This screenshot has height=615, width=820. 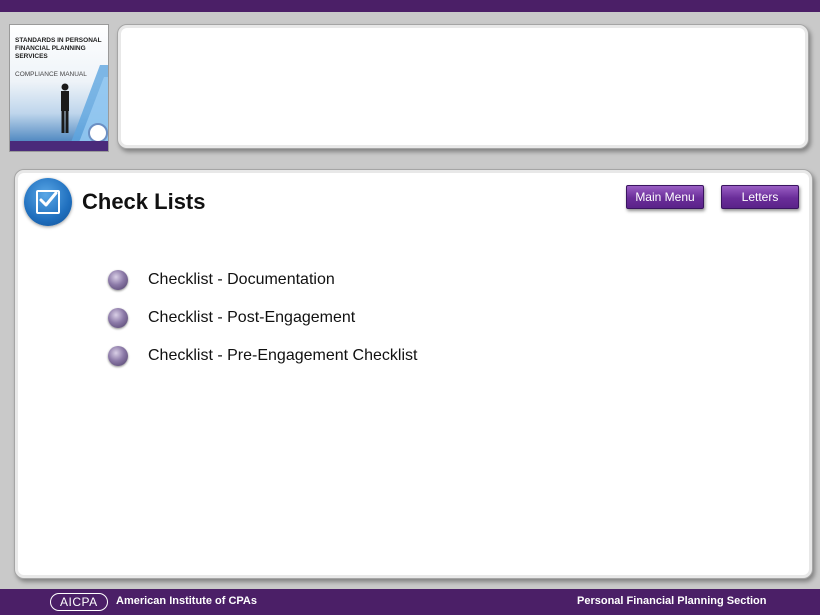 I want to click on checklist-item-label: Checklist - Pre-Engagement Checklist, so click(x=282, y=356).